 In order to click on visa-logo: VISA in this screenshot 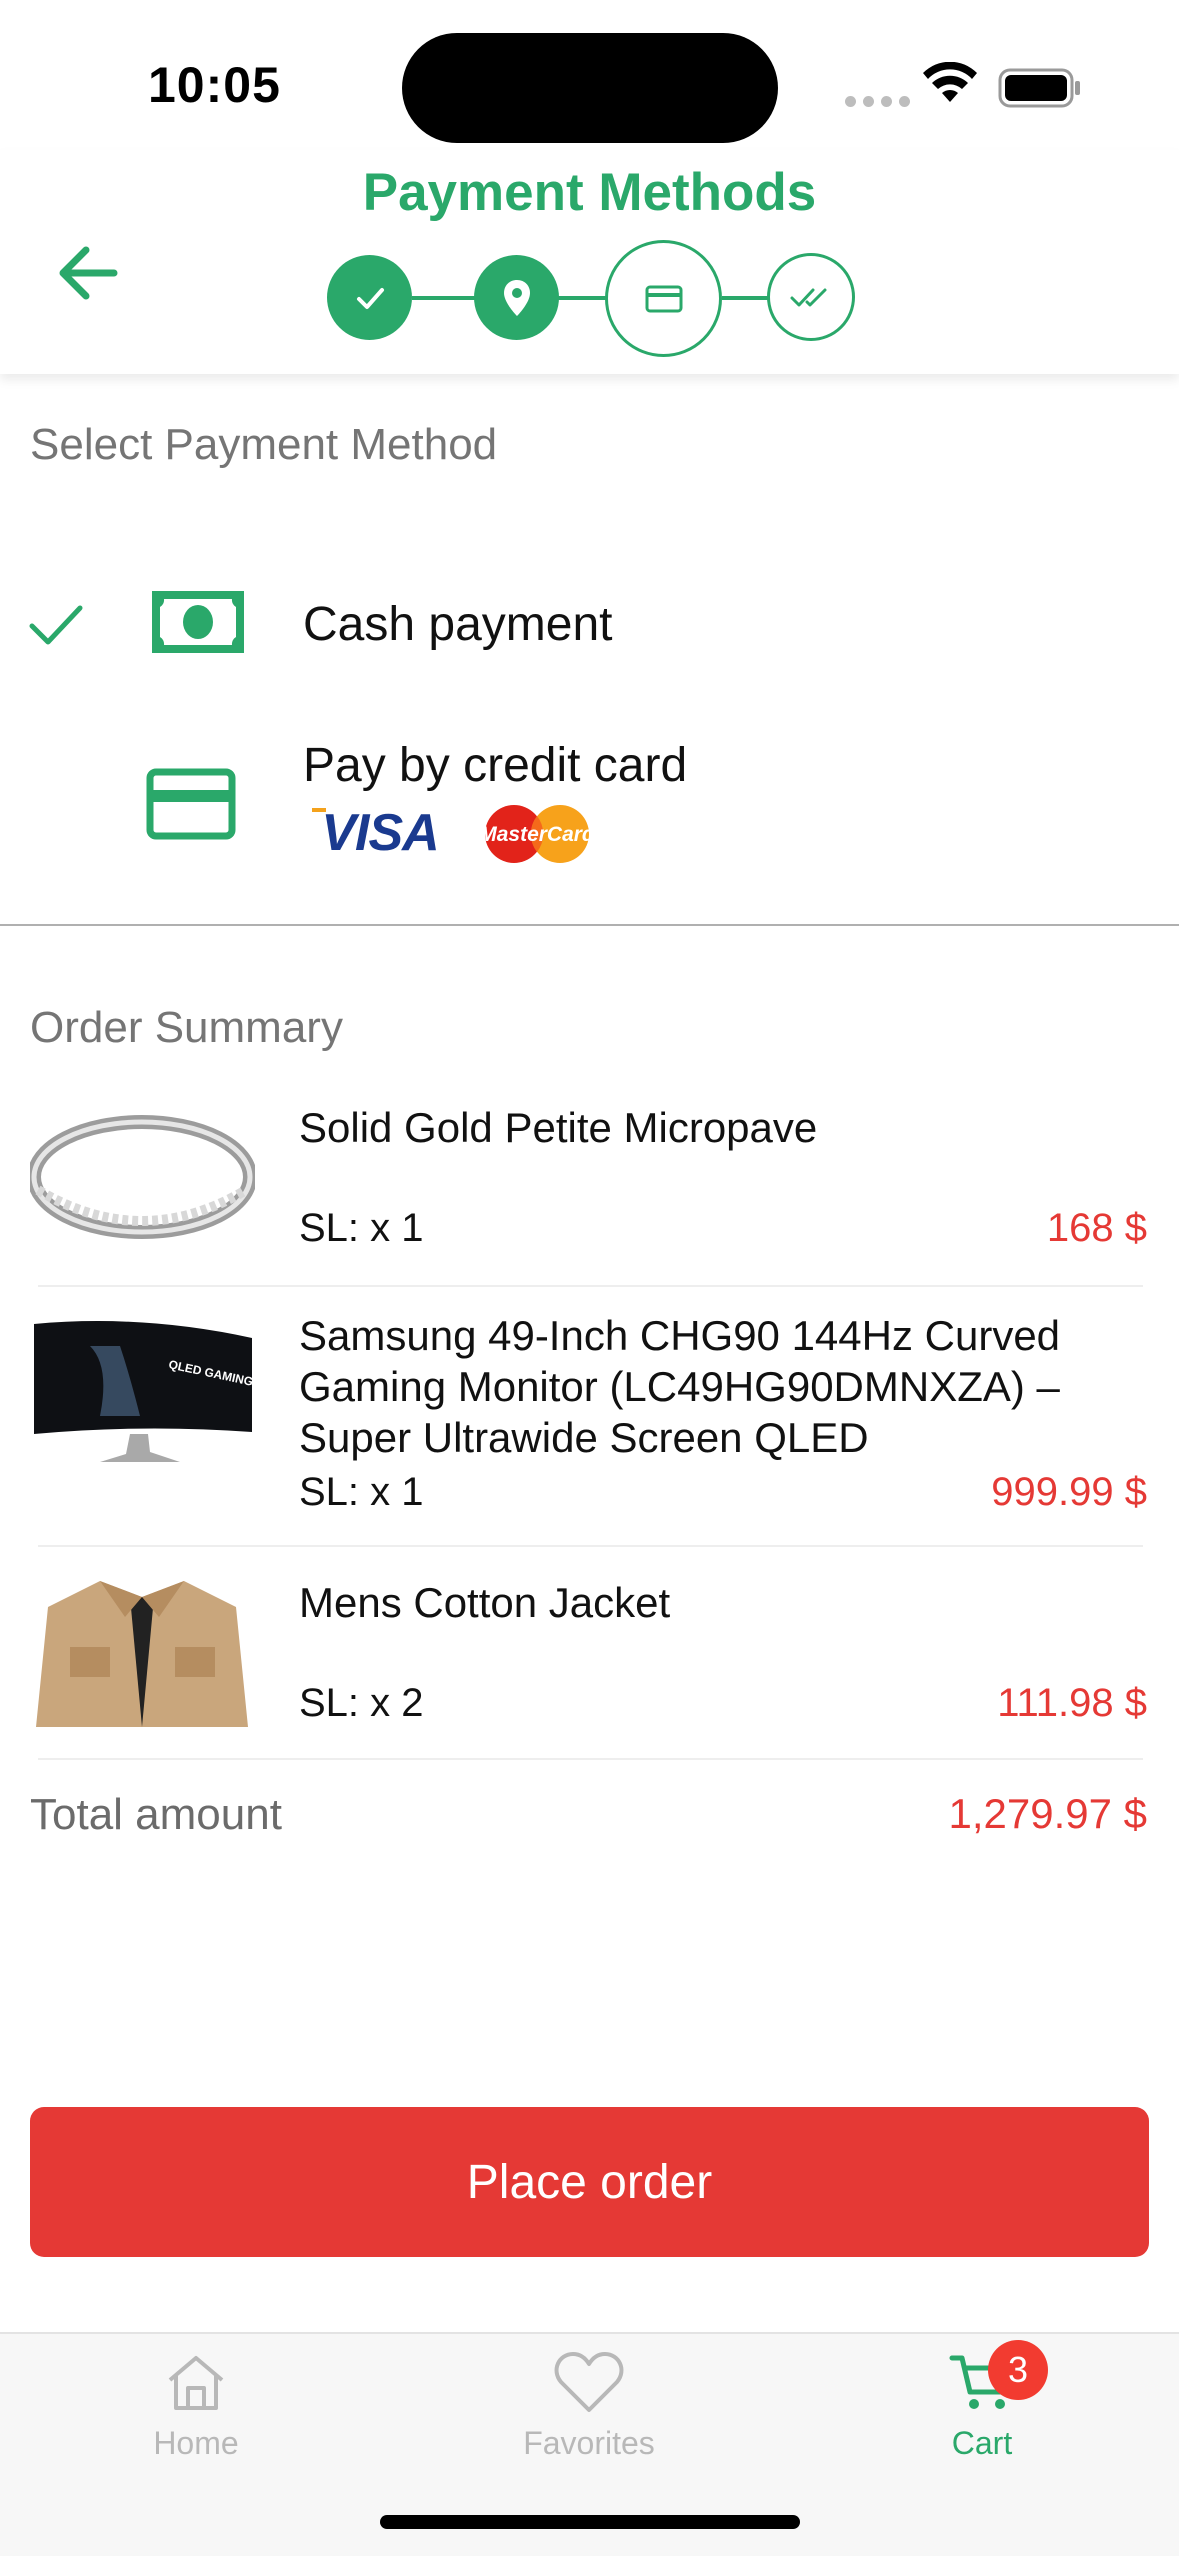, I will do `click(376, 831)`.